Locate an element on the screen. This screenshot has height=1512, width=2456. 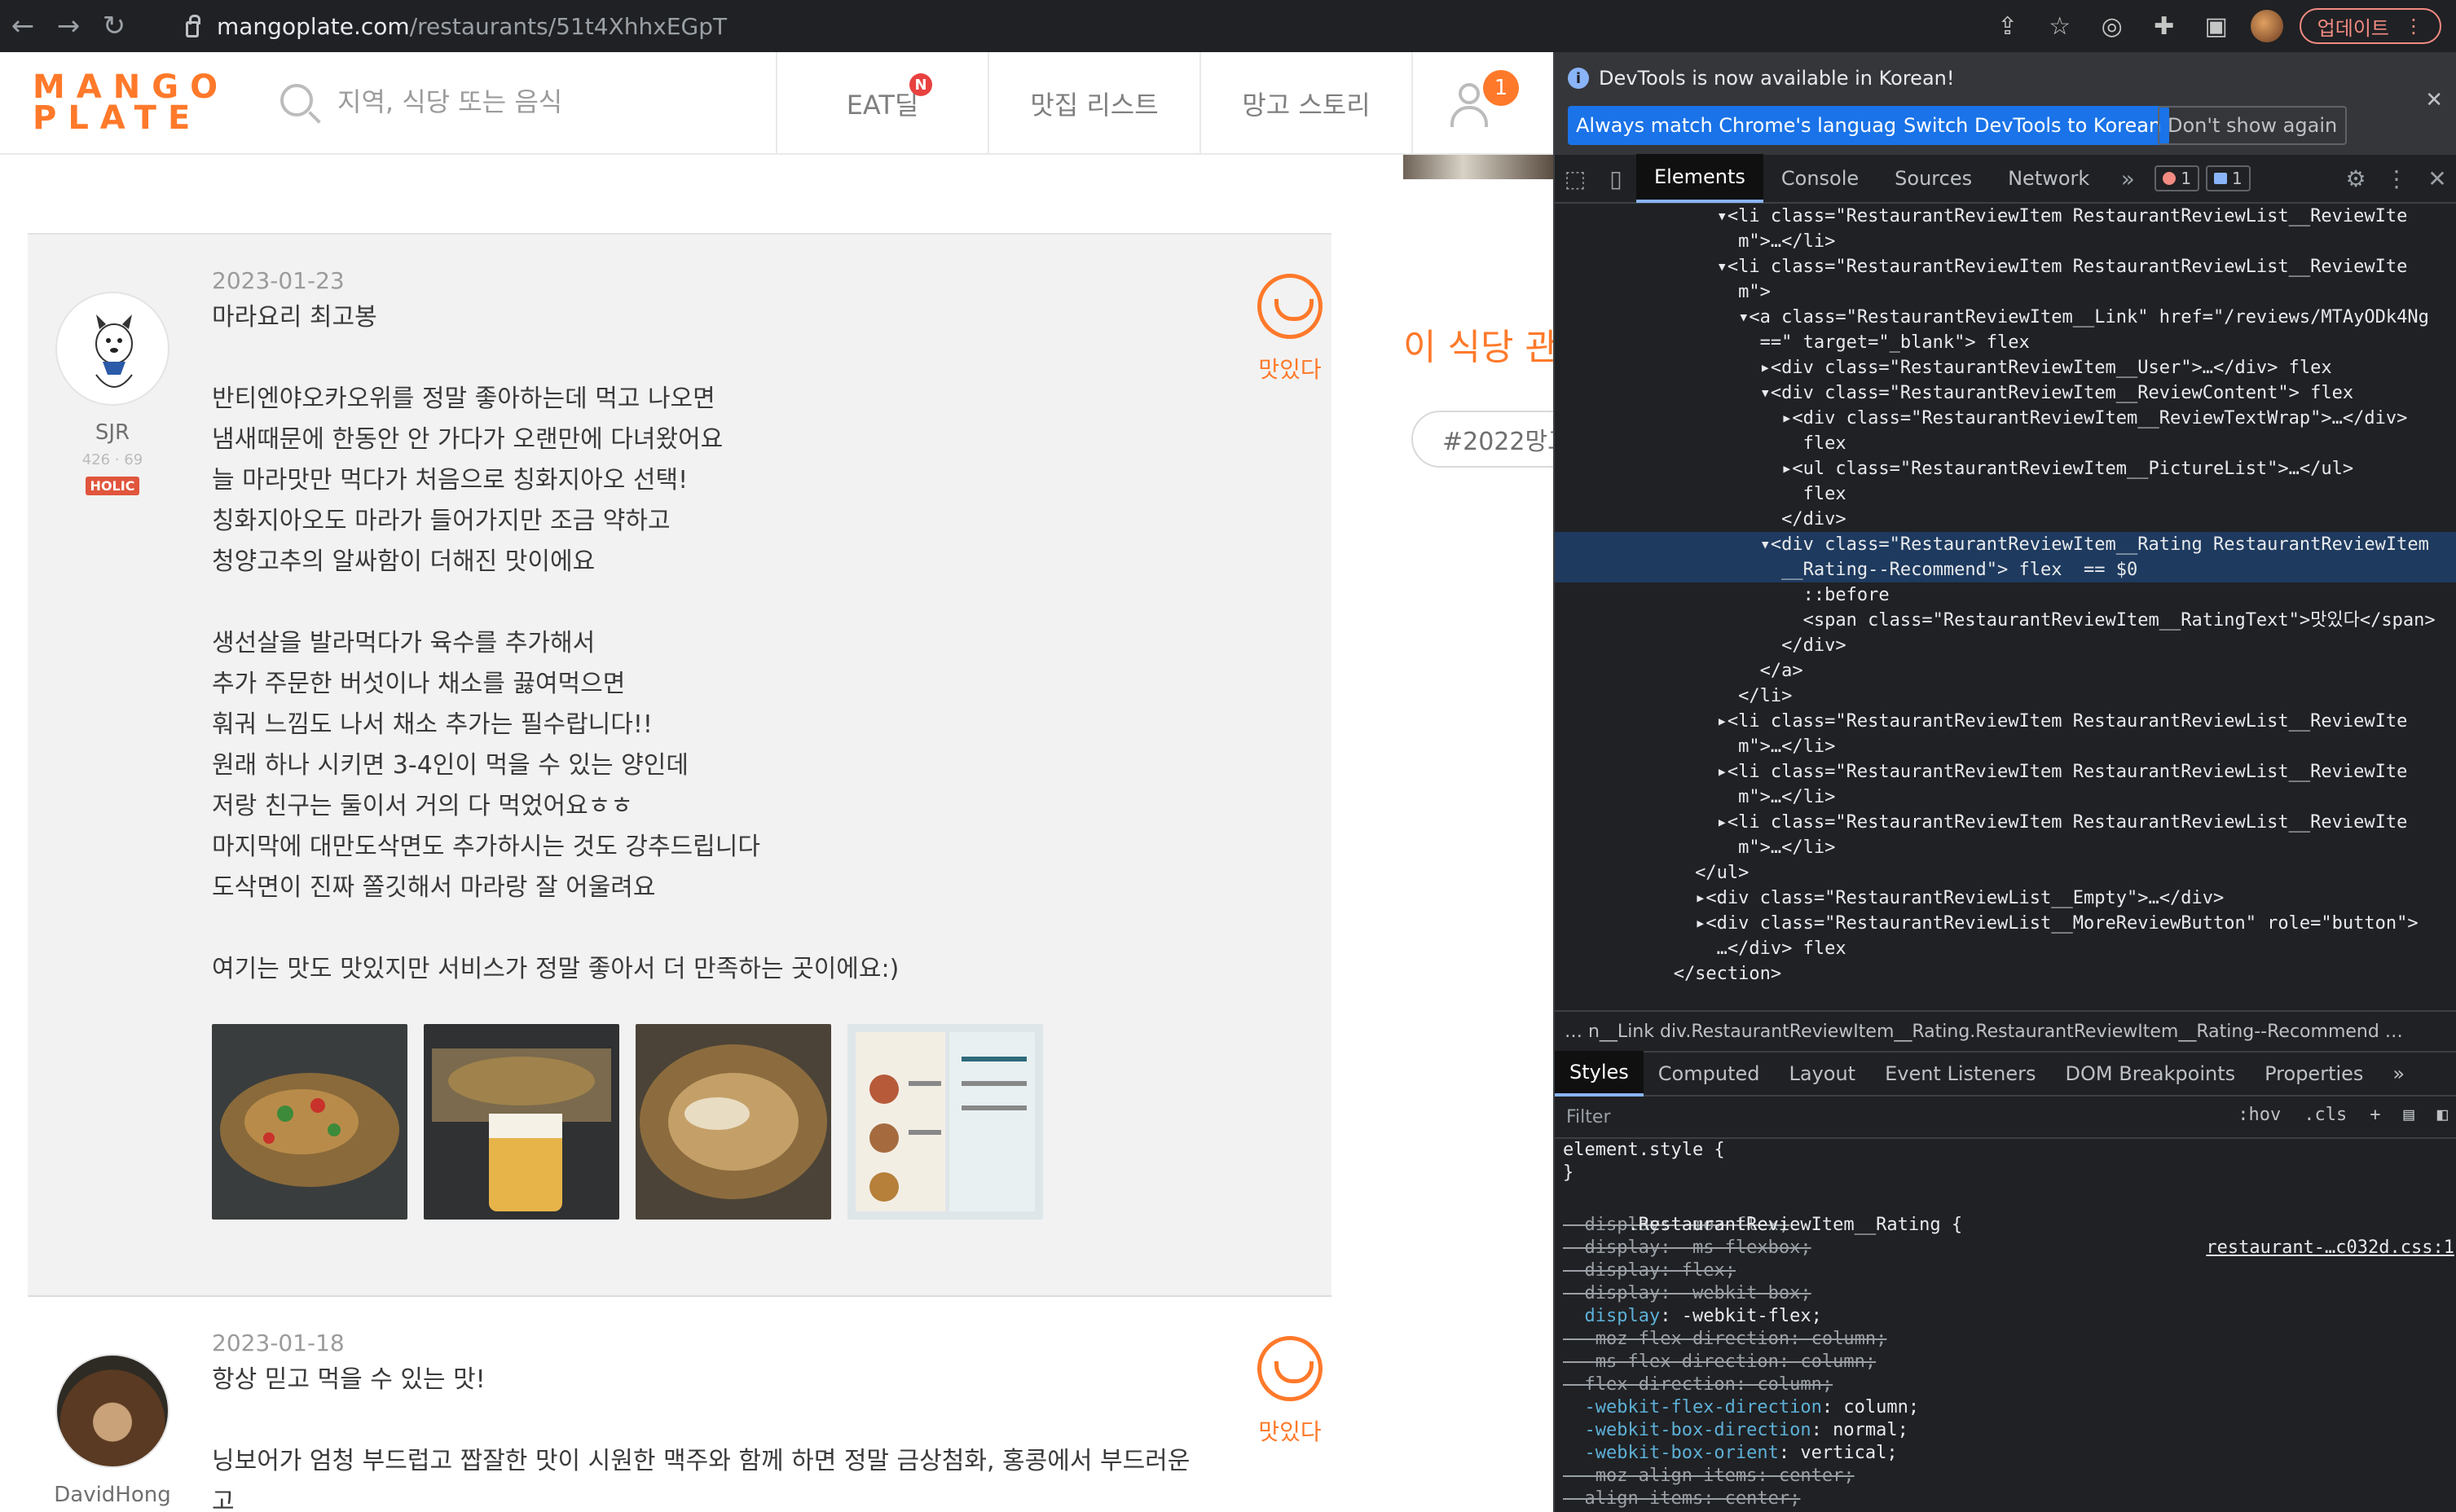
dont-show-button: Don't show again is located at coordinates (2253, 125).